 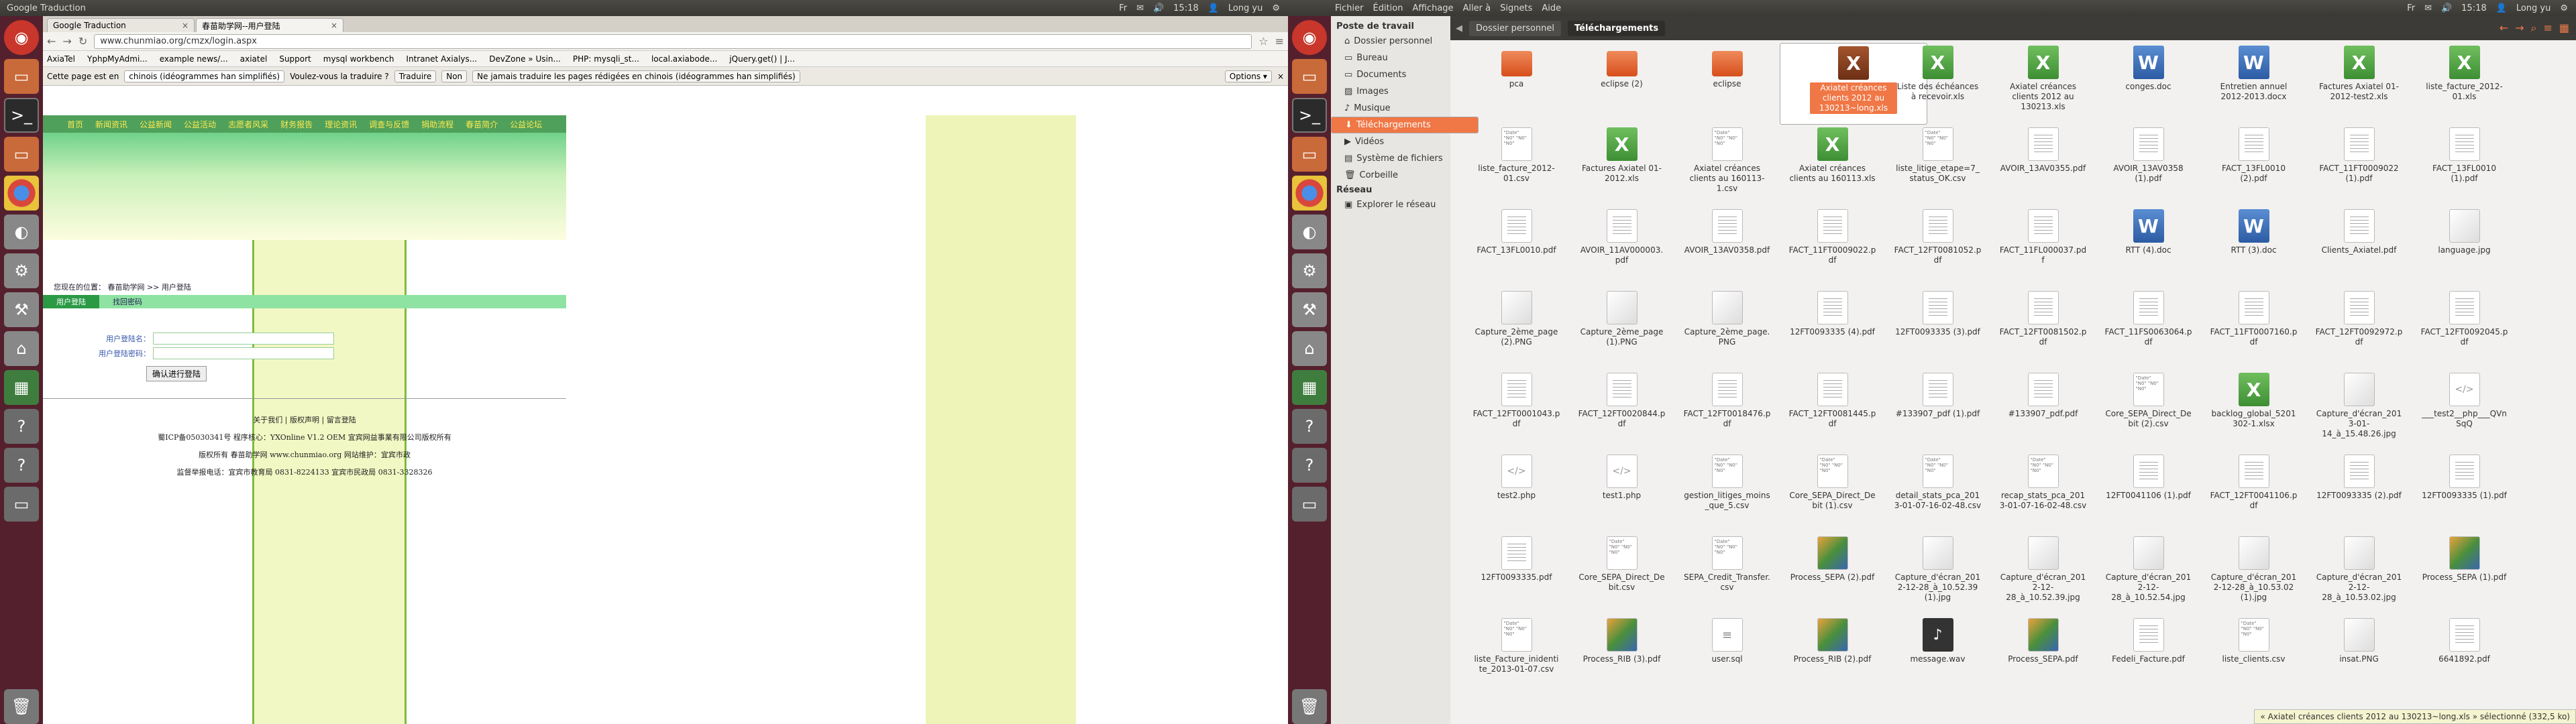 I want to click on indicator-item: ✉, so click(x=1140, y=8).